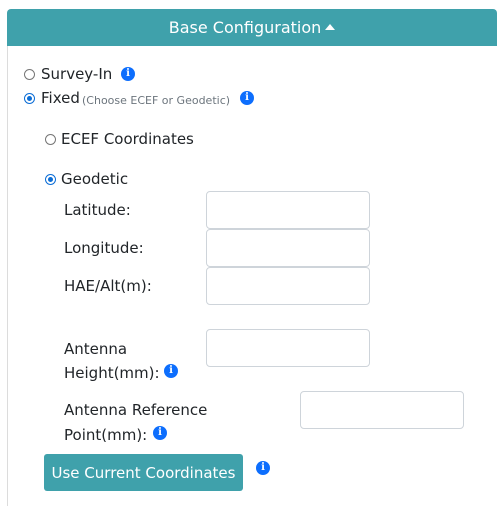 The image size is (497, 506). What do you see at coordinates (288, 348) in the screenshot?
I see `antenna-height-input` at bounding box center [288, 348].